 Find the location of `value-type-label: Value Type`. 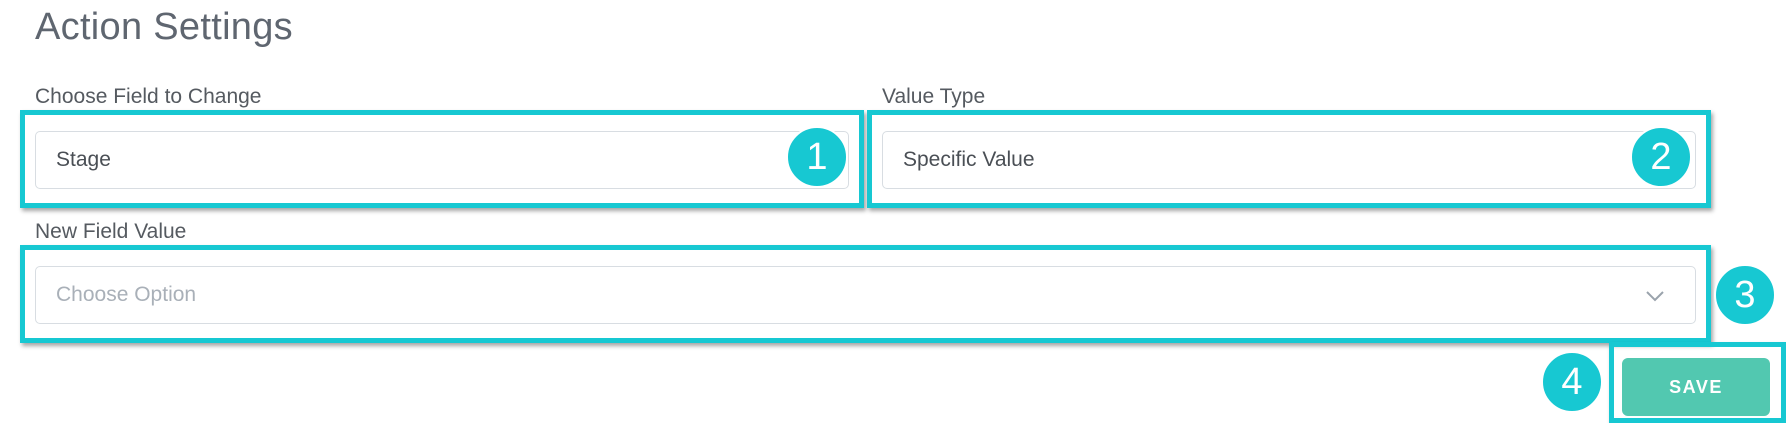

value-type-label: Value Type is located at coordinates (934, 96).